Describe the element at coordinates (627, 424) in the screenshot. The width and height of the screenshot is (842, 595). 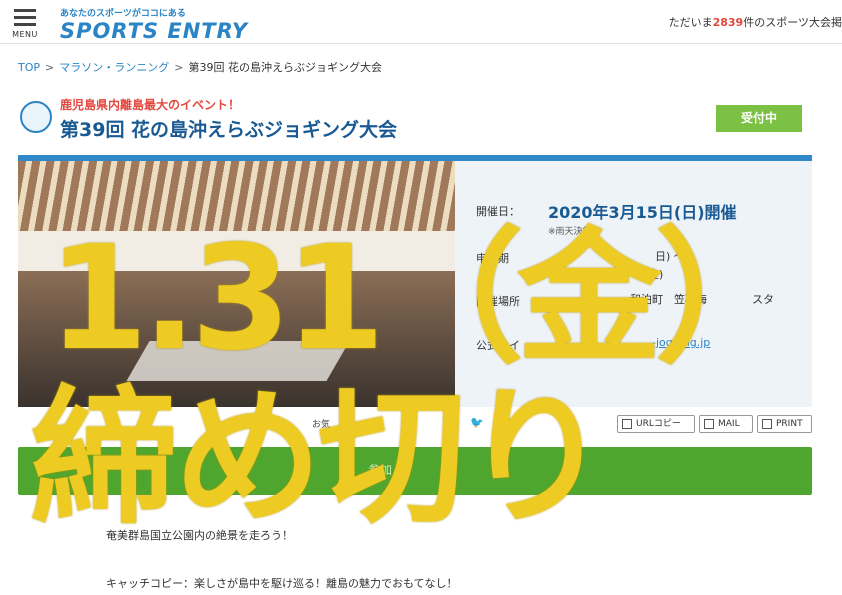
I see `copy-icon` at that location.